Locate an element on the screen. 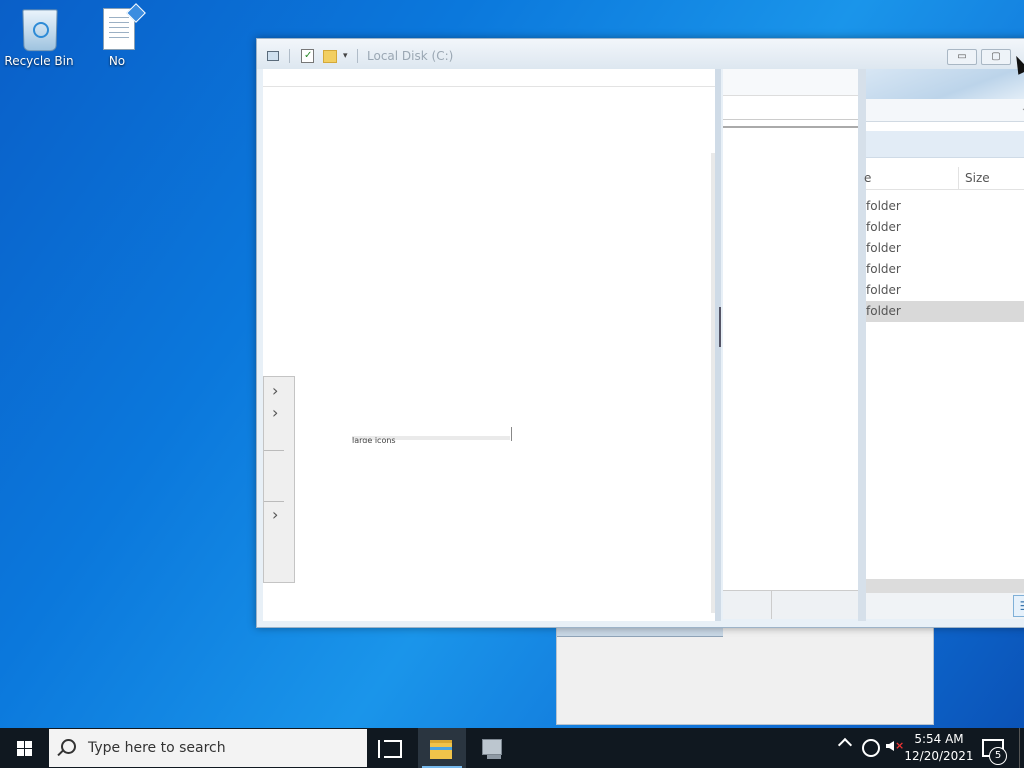 The image size is (1024, 768). horizontal-scrollbar is located at coordinates (945, 586).